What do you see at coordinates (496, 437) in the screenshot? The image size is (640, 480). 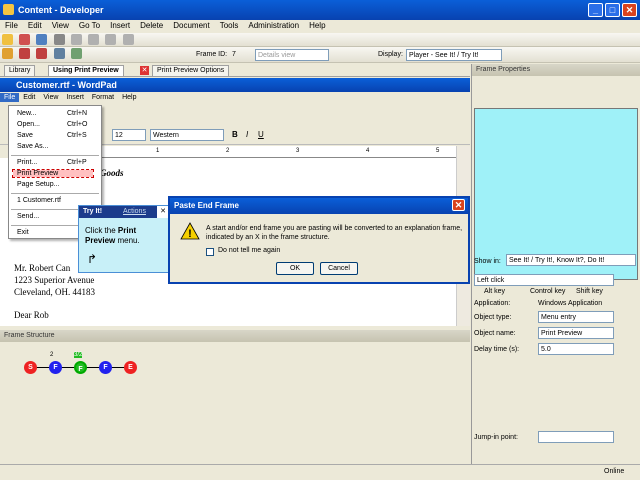 I see `jump-in-label: Jump-in point:` at bounding box center [496, 437].